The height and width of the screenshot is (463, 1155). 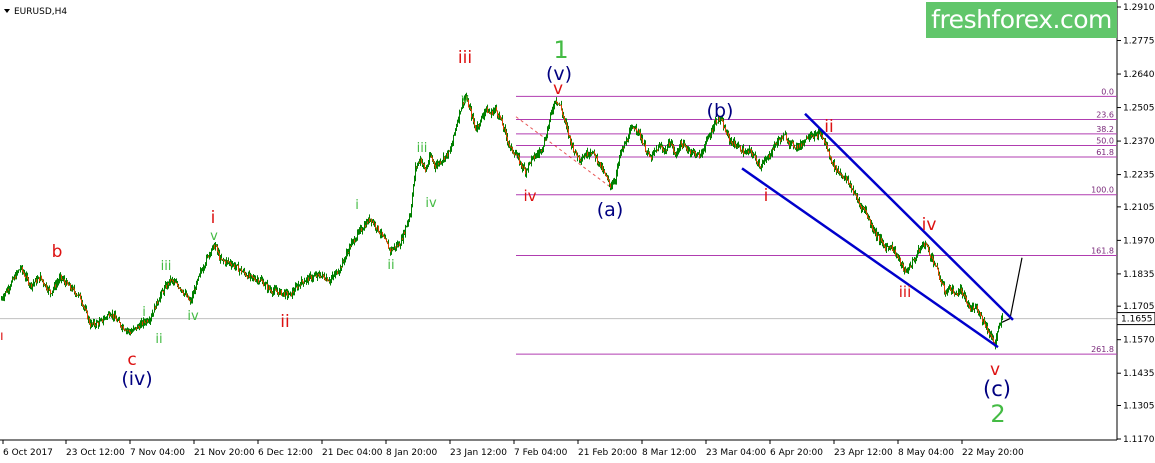 What do you see at coordinates (1139, 42) in the screenshot?
I see `price-tick-label: 1.2775` at bounding box center [1139, 42].